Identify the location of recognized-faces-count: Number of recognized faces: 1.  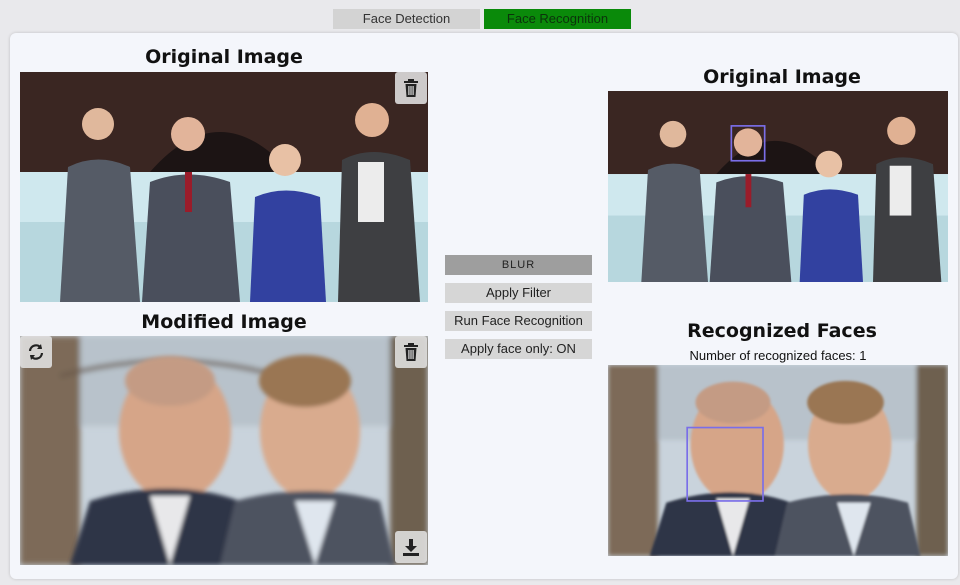
(778, 355).